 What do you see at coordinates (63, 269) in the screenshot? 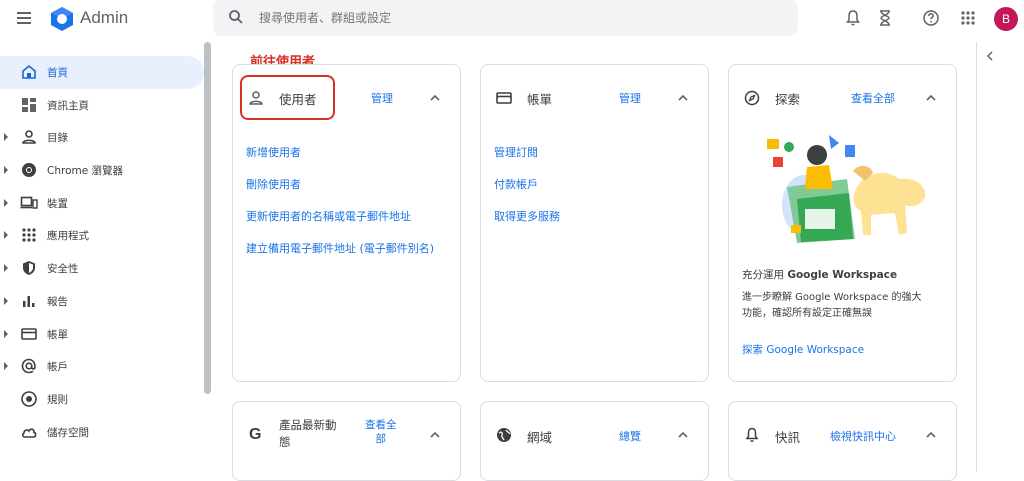
I see `sidebar-item-label: 安全性` at bounding box center [63, 269].